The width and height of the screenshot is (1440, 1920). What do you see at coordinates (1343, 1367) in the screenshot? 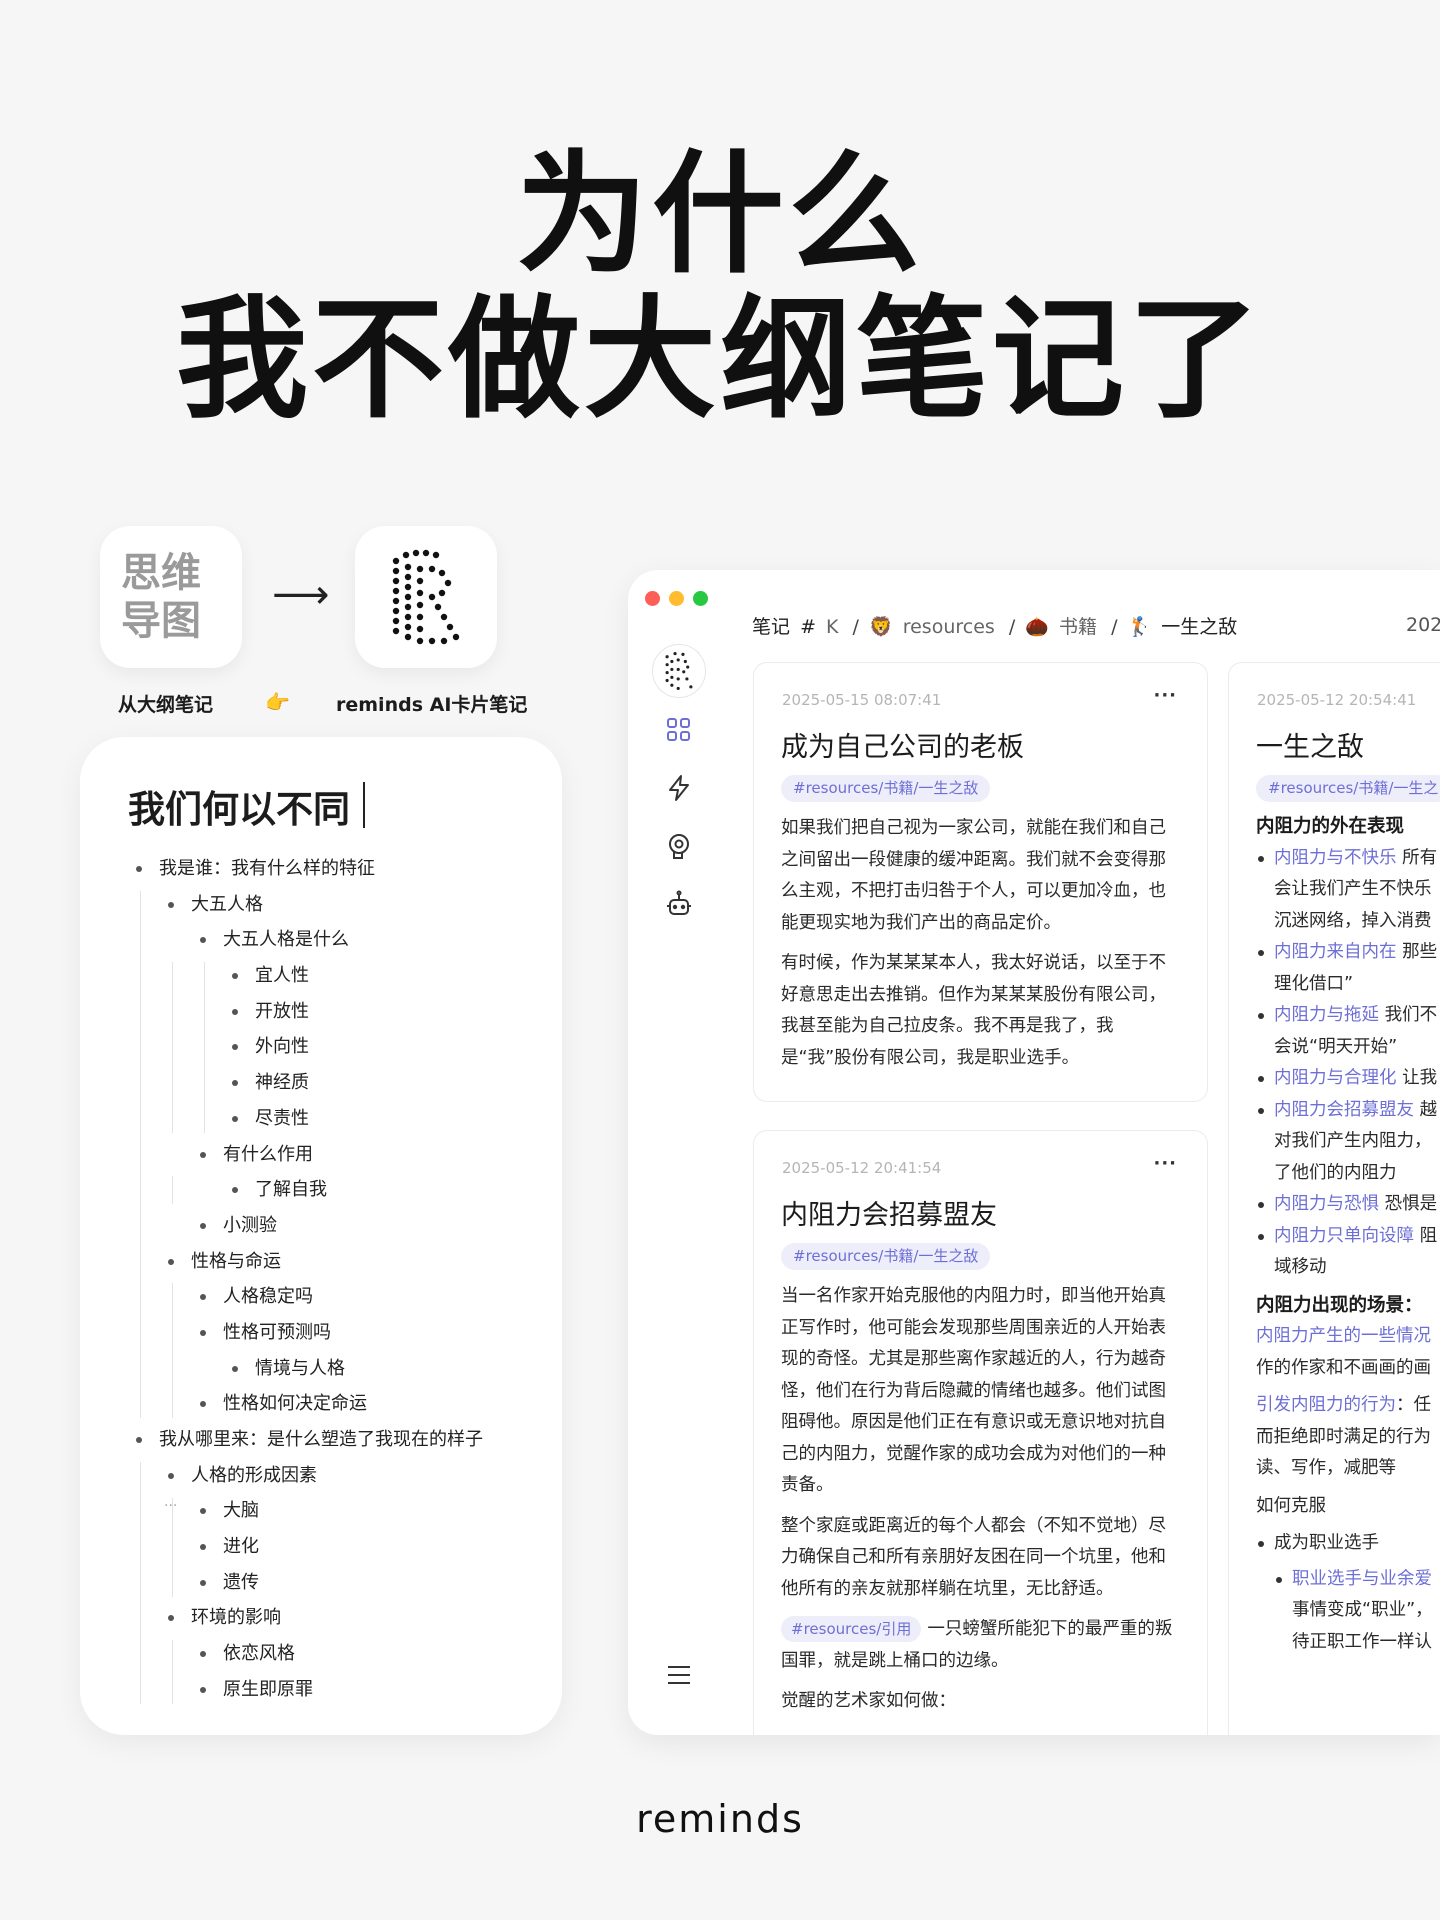
I see `body-line: 作的作家和不画画的画` at bounding box center [1343, 1367].